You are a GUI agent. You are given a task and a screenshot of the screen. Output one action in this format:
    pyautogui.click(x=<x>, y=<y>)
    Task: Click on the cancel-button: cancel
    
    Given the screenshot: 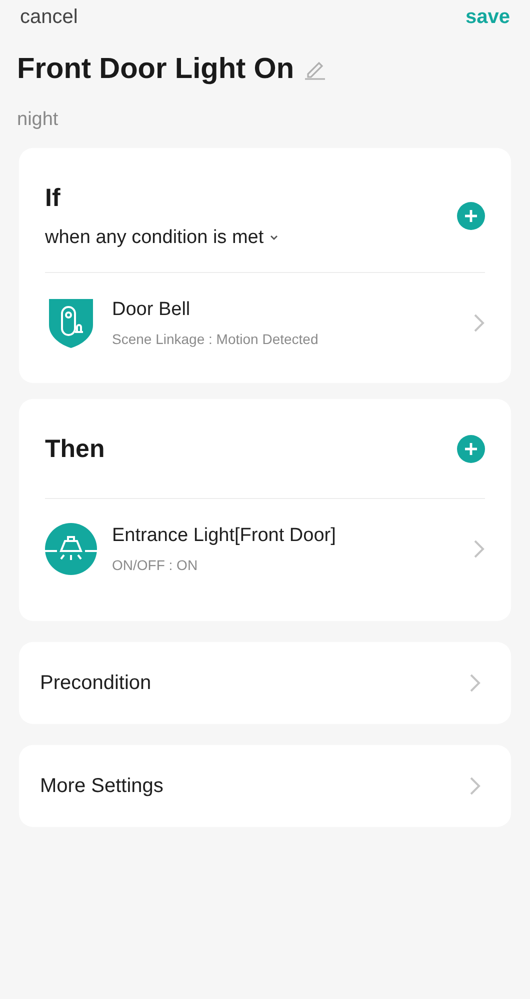 What is the action you would take?
    pyautogui.click(x=49, y=17)
    